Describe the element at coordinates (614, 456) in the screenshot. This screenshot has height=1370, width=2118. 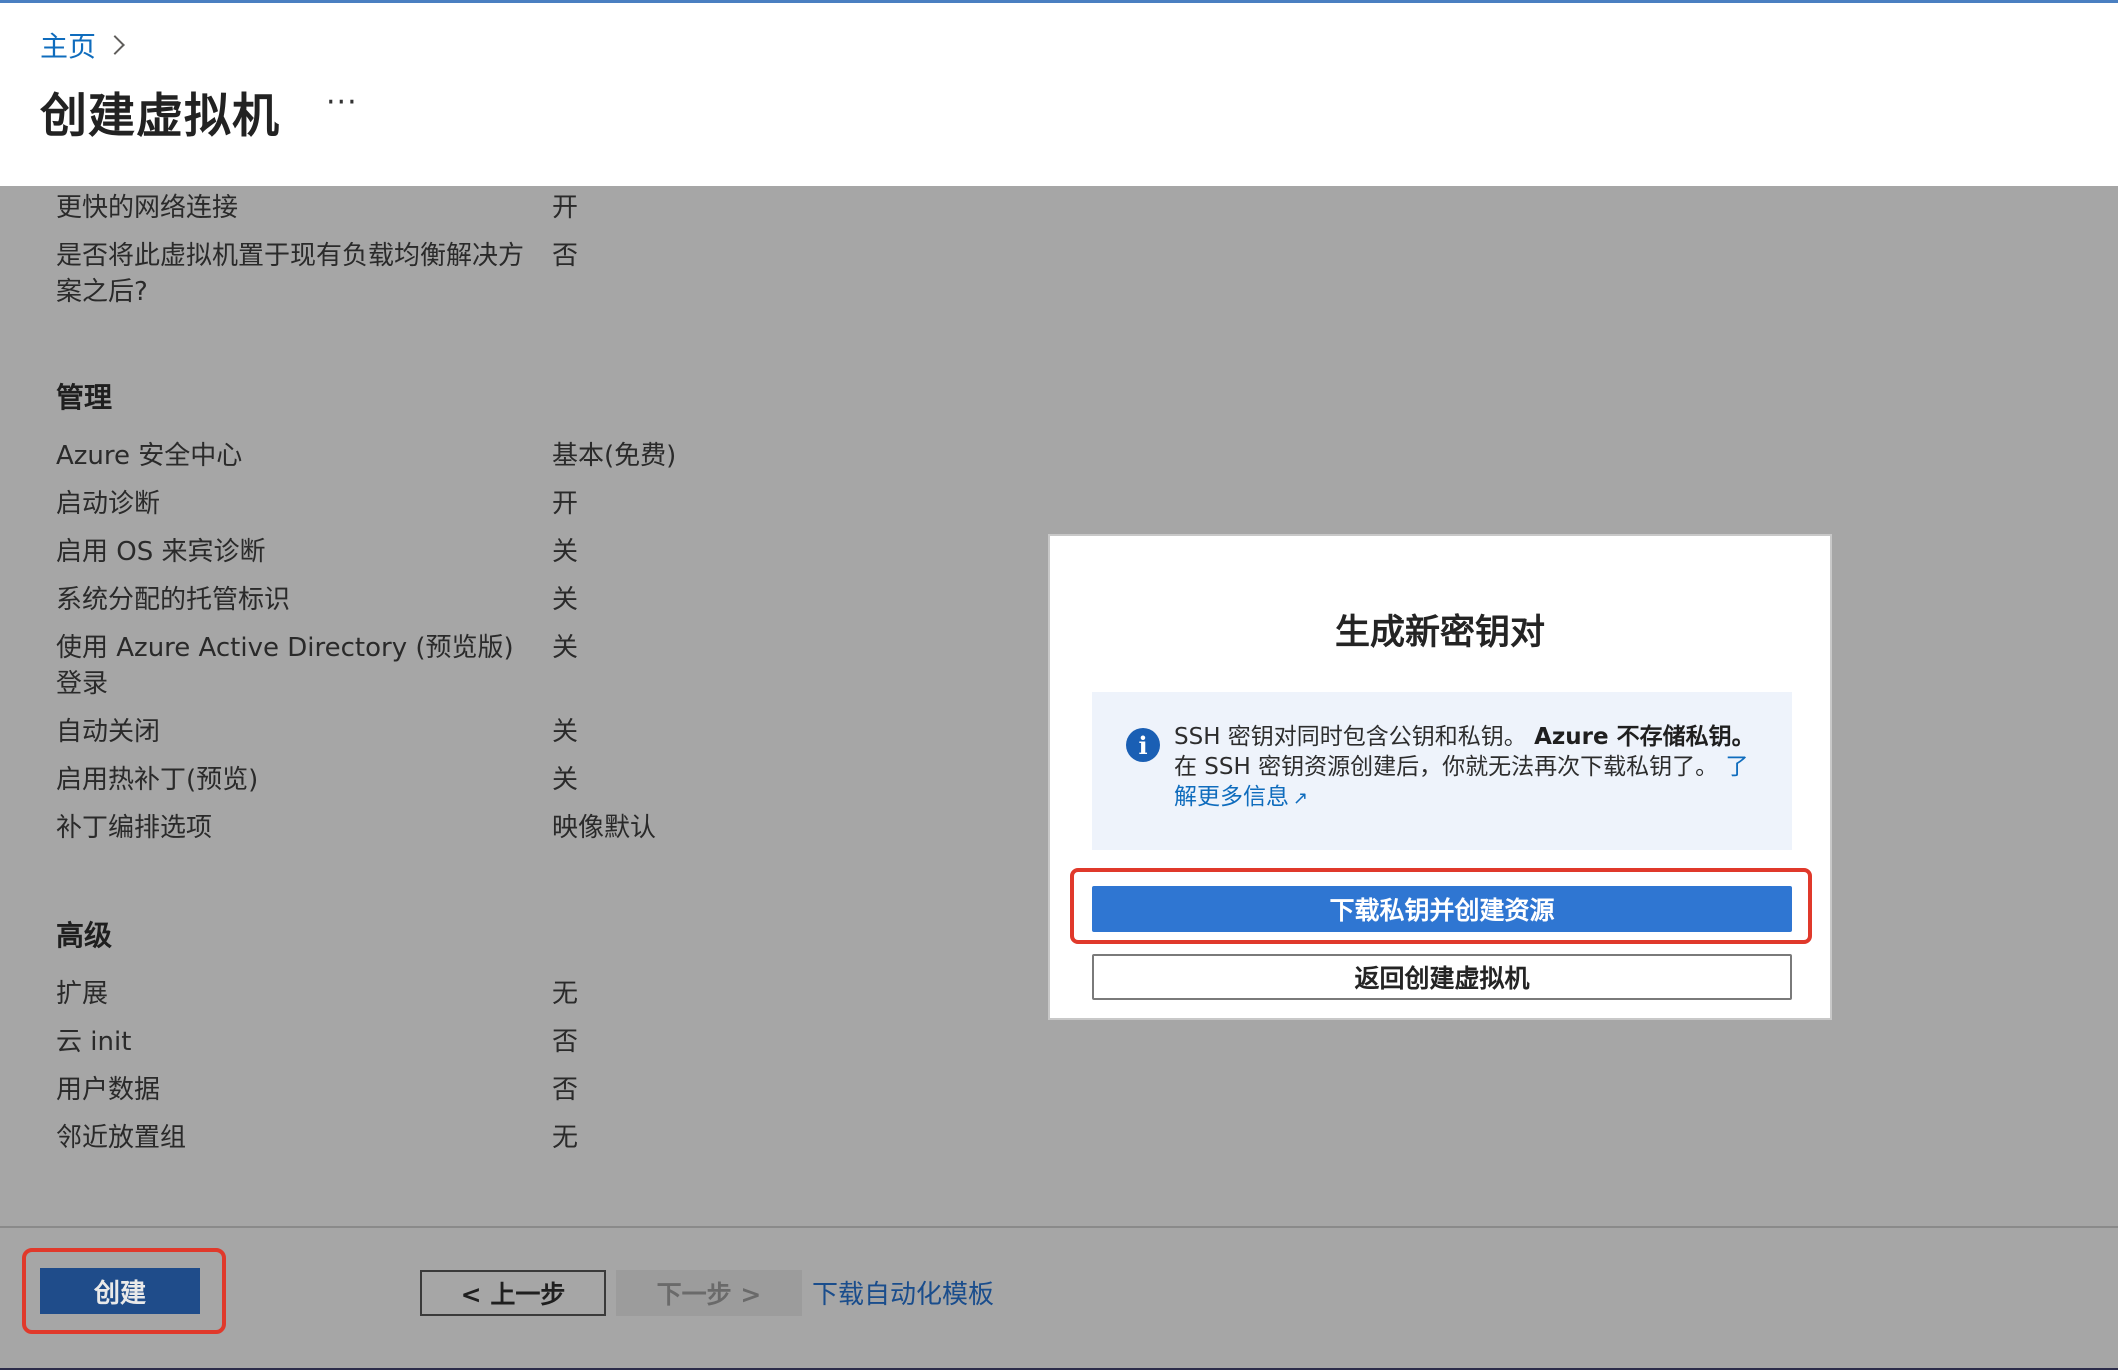
I see `row-value: 基本(免费)` at that location.